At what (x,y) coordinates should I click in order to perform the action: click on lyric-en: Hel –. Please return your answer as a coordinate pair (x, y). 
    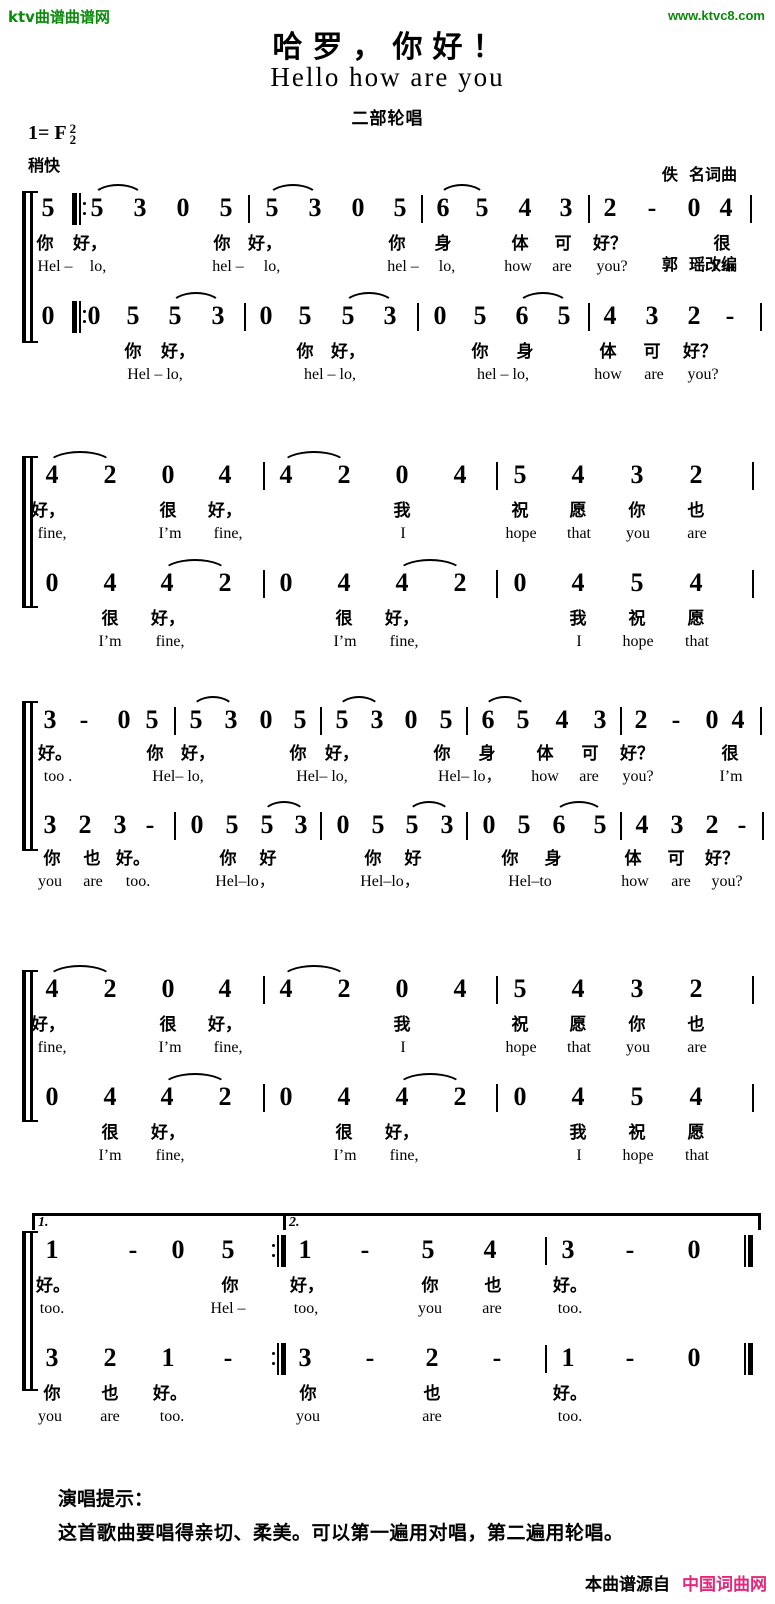
    Looking at the image, I should click on (228, 1308).